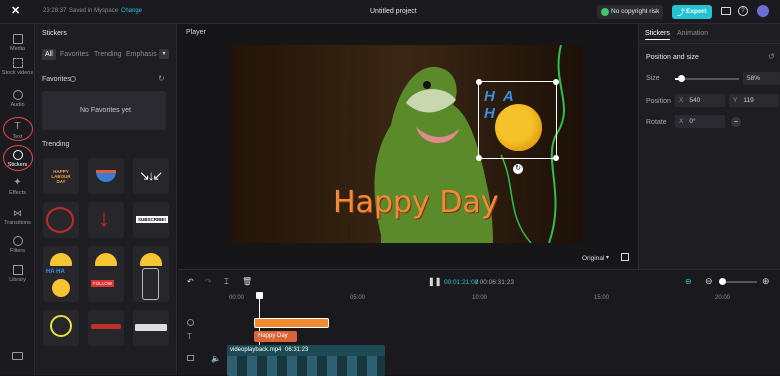 This screenshot has height=376, width=780. I want to click on check-icon, so click(605, 12).